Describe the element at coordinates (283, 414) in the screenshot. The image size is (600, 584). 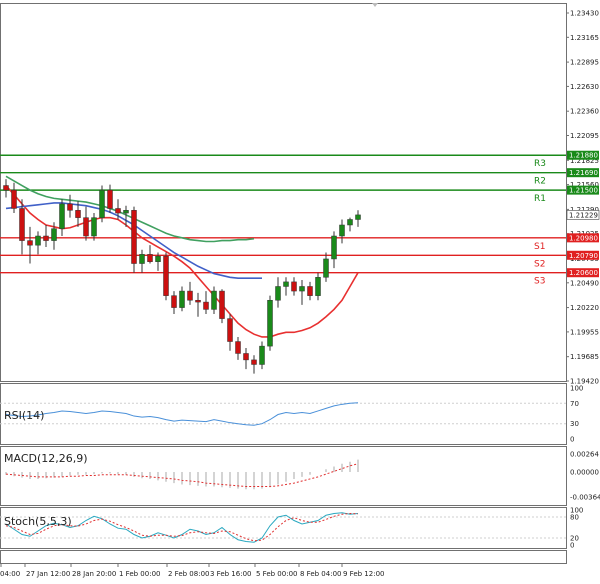
I see `panel-frame-rsi` at that location.